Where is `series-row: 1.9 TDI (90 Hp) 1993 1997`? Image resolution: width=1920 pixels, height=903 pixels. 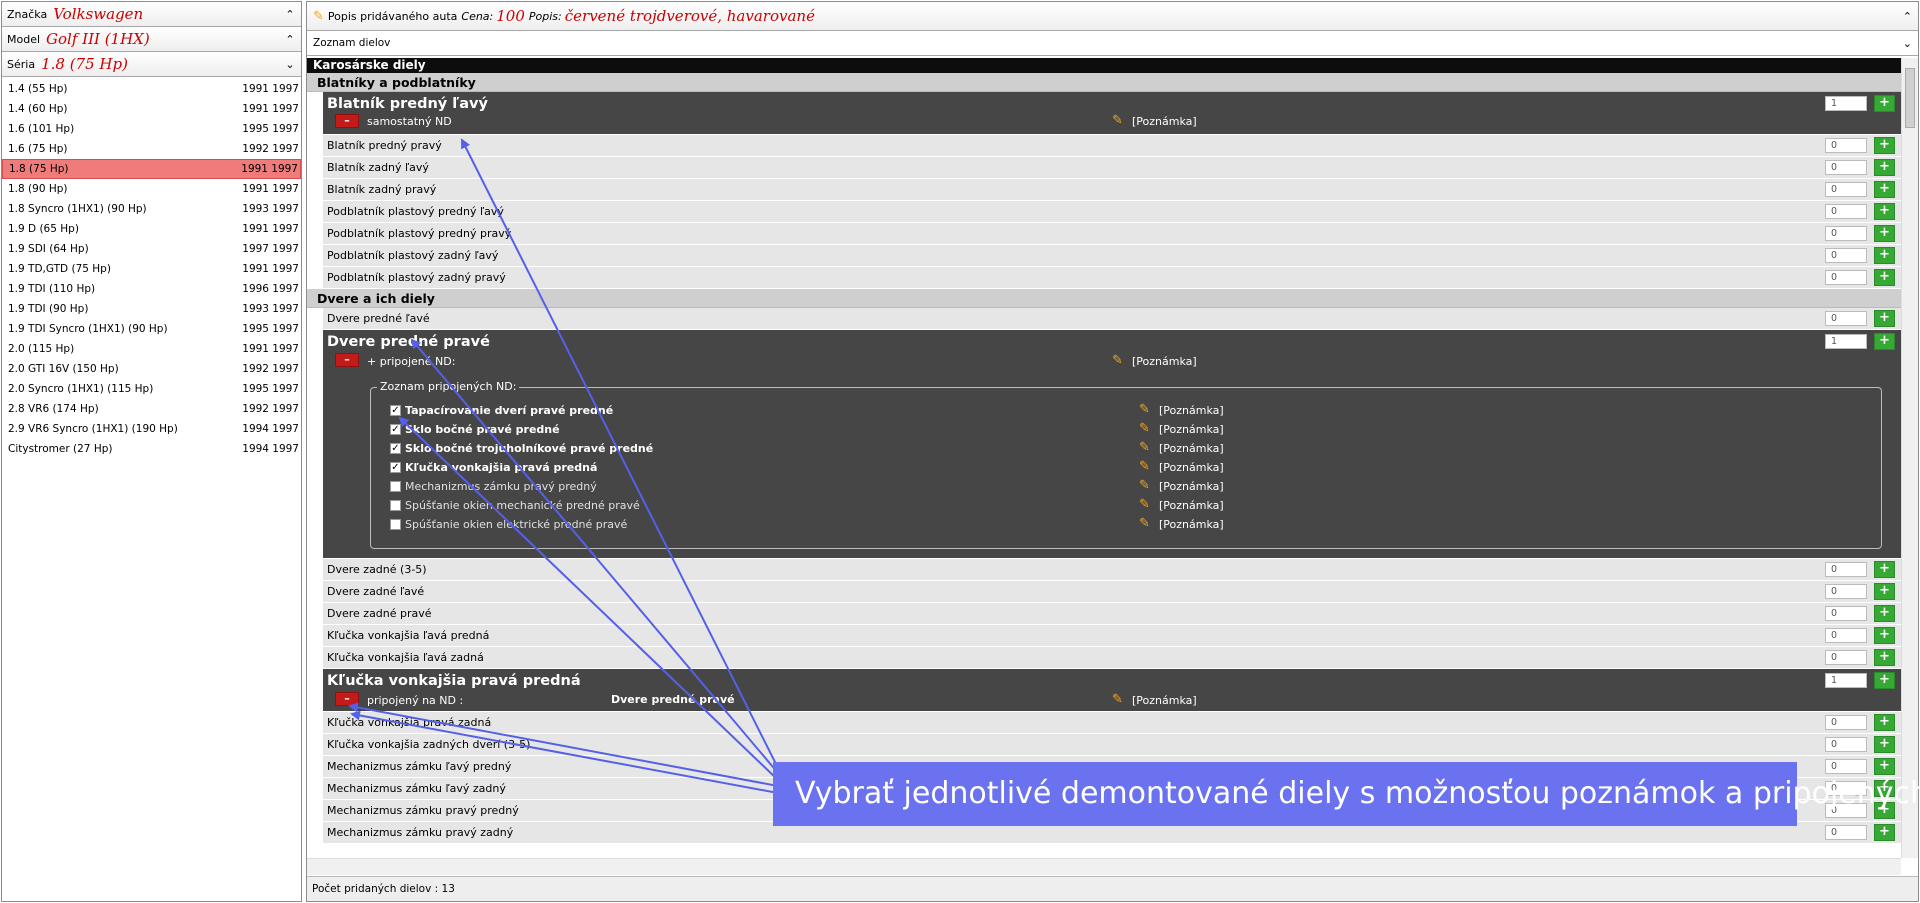 series-row: 1.9 TDI (90 Hp) 1993 1997 is located at coordinates (151, 309).